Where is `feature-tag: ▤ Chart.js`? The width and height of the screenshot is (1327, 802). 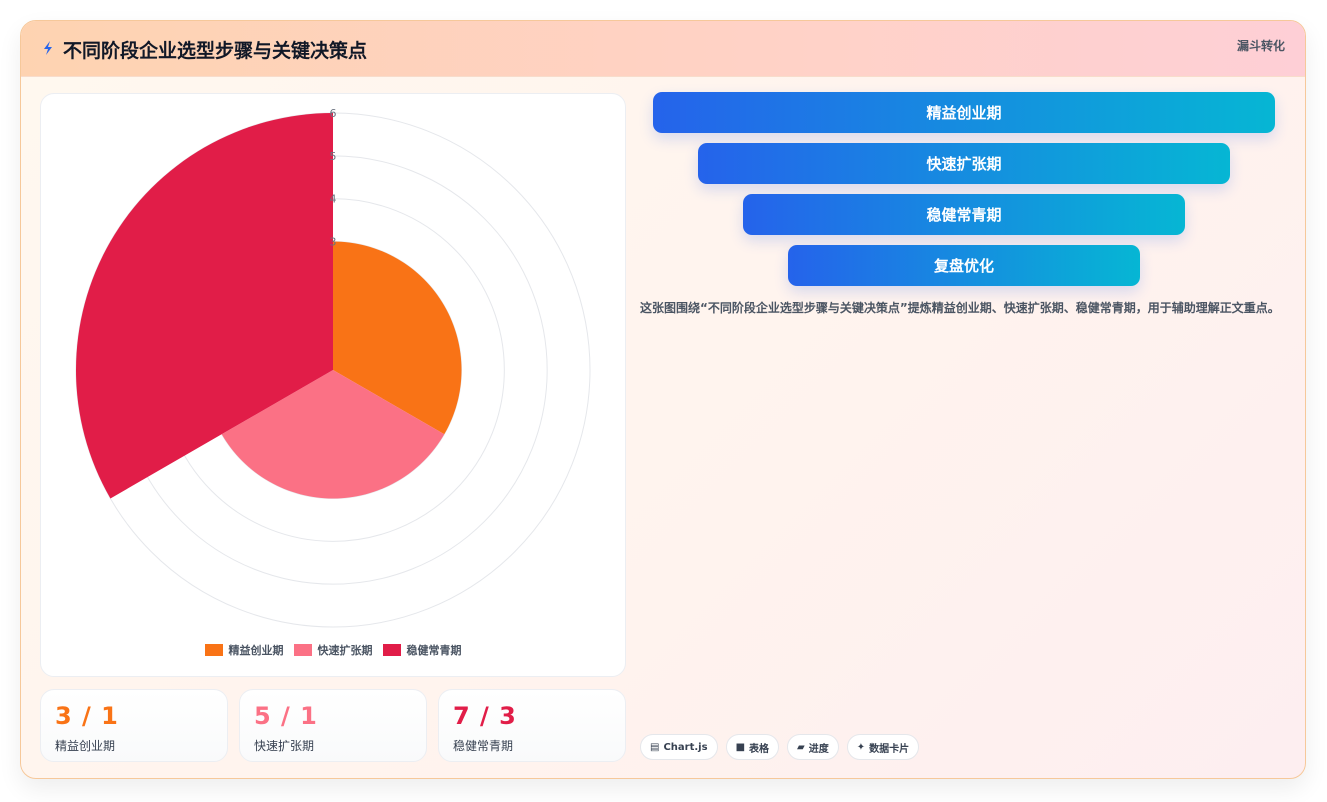
feature-tag: ▤ Chart.js is located at coordinates (679, 747).